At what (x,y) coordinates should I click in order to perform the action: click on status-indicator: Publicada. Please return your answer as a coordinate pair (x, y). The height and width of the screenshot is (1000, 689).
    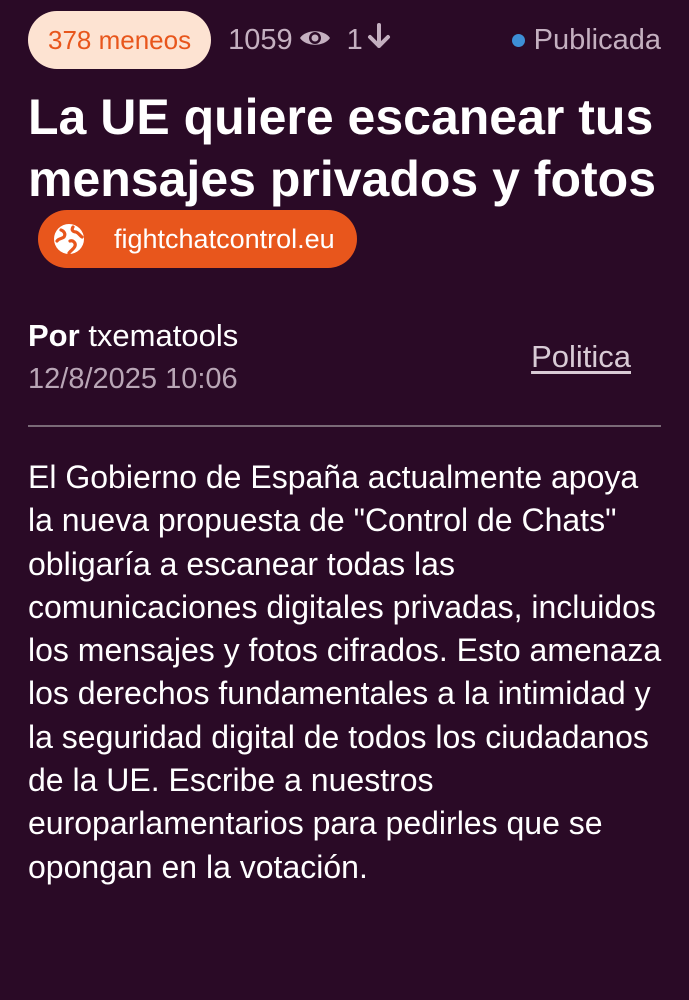
    Looking at the image, I should click on (586, 40).